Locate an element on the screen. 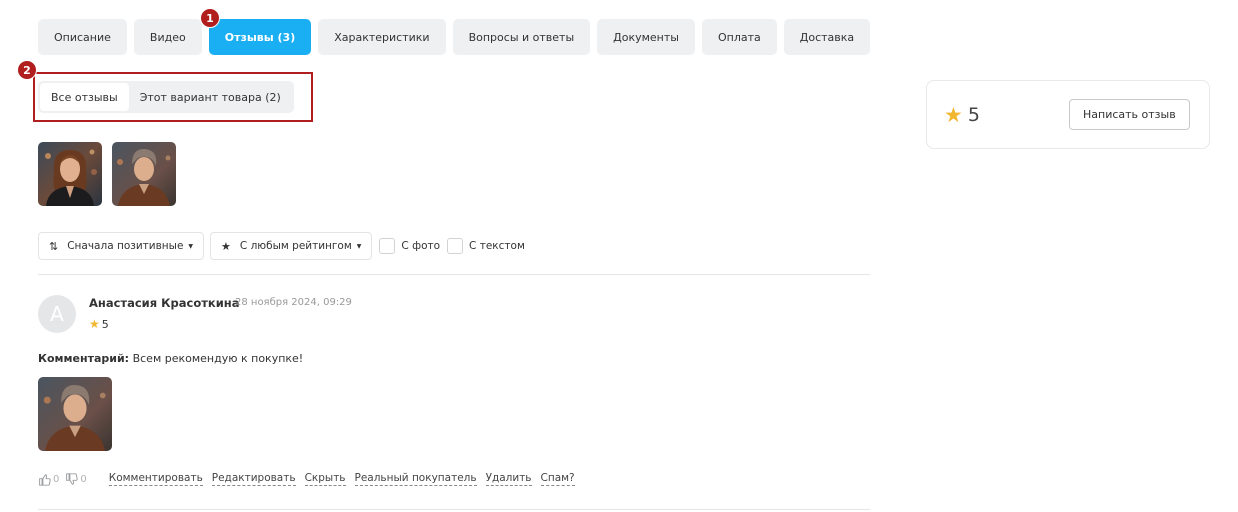 This screenshot has height=512, width=1238. with-photo-checkbox: С фото is located at coordinates (409, 246).